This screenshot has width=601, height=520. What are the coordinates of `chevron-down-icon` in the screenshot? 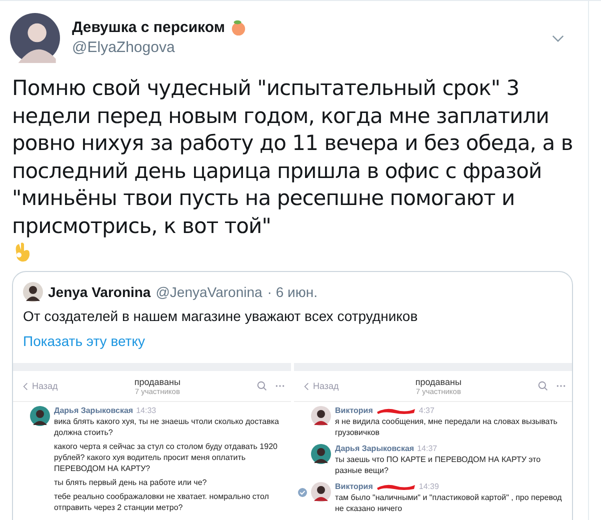 It's located at (558, 38).